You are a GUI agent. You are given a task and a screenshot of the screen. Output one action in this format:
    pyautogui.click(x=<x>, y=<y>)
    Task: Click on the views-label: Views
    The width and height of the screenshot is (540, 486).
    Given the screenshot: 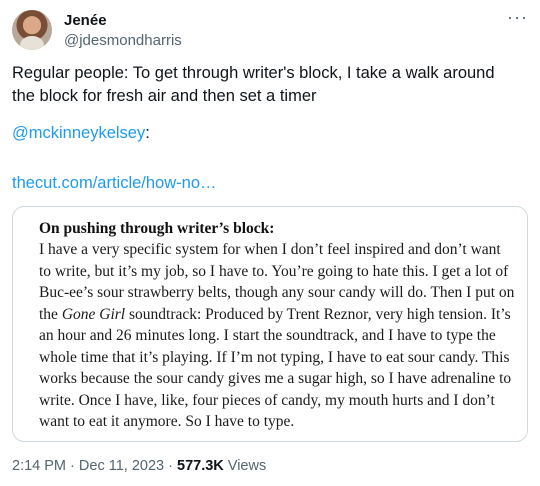 What is the action you would take?
    pyautogui.click(x=247, y=466)
    